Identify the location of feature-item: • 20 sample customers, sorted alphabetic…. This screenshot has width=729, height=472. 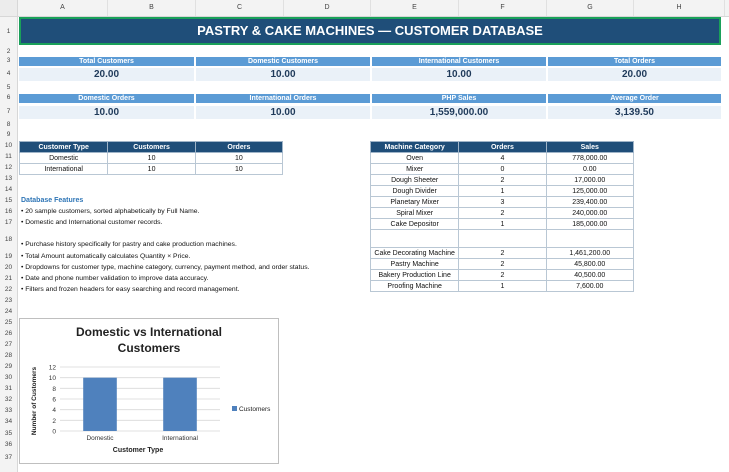
(110, 211).